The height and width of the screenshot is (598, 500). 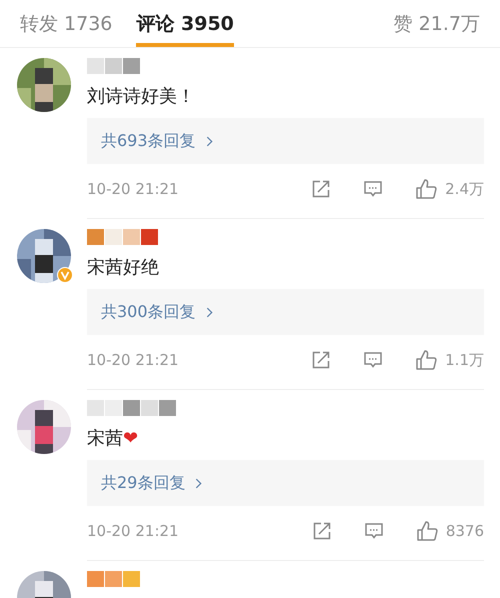 What do you see at coordinates (105, 438) in the screenshot?
I see `comment-text: 宋茜` at bounding box center [105, 438].